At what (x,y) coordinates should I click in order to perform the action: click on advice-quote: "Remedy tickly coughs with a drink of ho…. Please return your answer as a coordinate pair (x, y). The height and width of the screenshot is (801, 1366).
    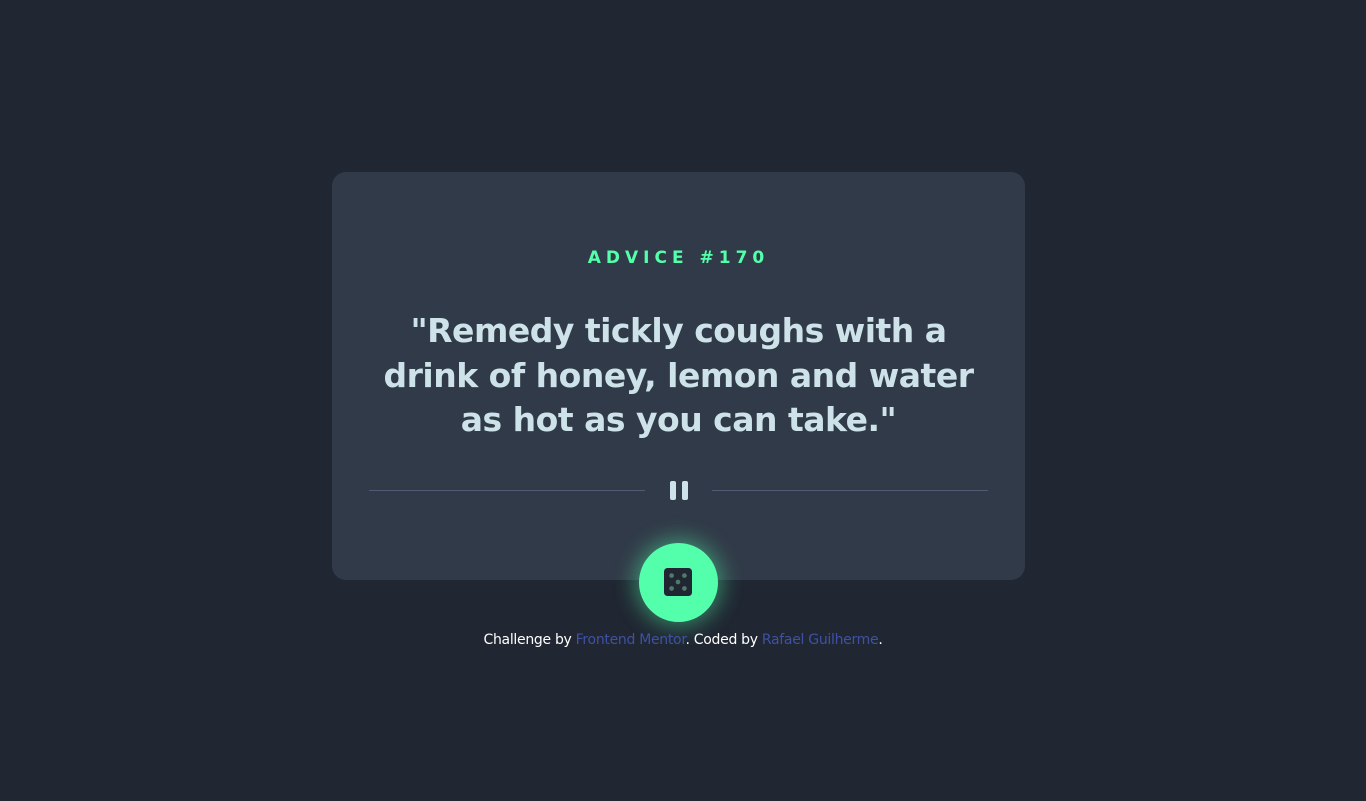
    Looking at the image, I should click on (678, 375).